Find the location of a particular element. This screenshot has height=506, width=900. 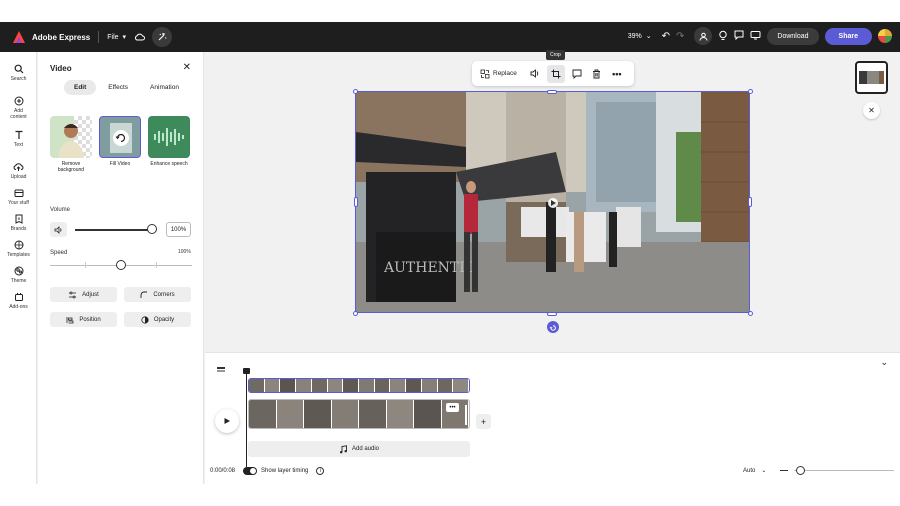

timeline-toggle-icon is located at coordinates (221, 366).